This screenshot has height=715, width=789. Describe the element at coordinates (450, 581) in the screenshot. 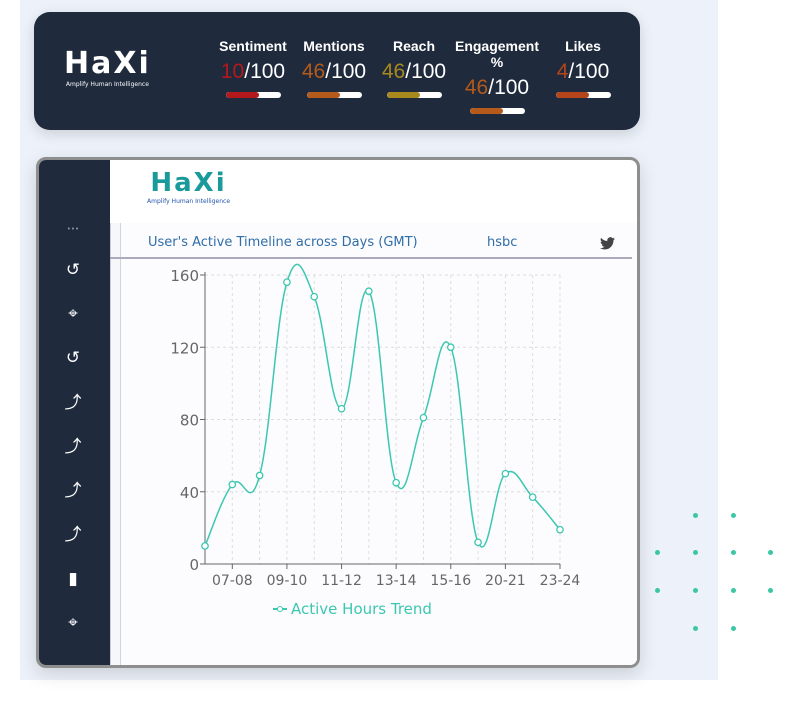

I see `x-tick-label: 15-16` at that location.